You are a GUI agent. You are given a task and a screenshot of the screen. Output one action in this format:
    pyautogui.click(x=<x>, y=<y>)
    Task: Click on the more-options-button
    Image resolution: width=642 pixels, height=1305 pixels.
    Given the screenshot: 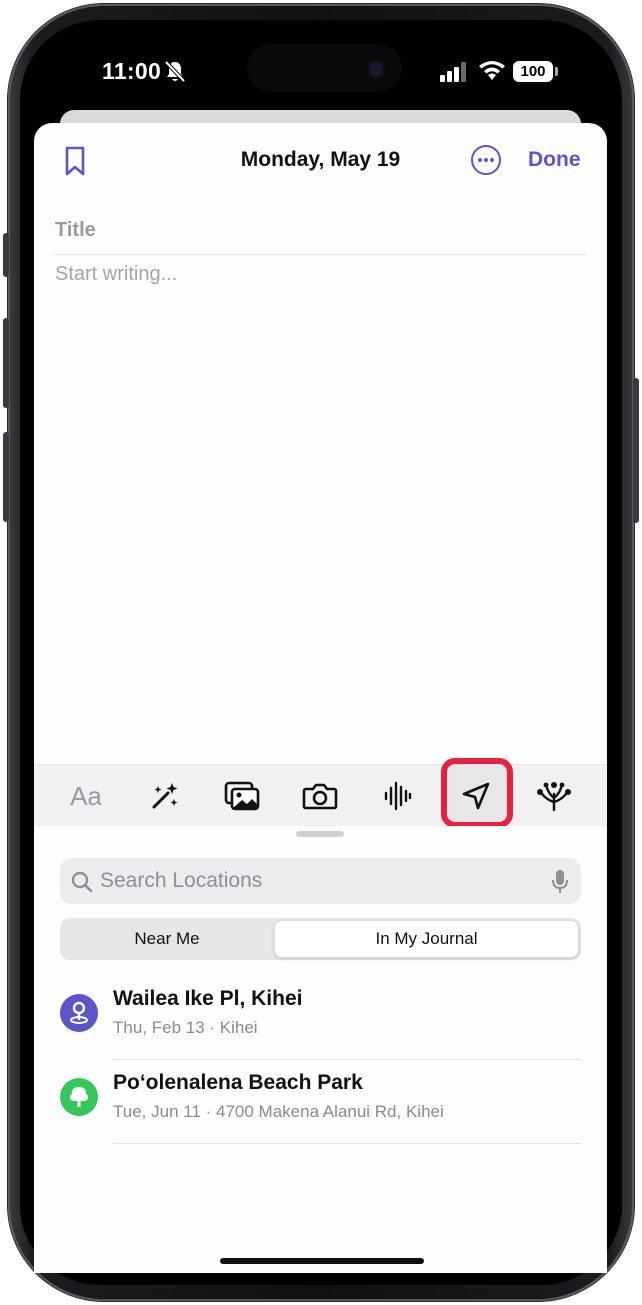 What is the action you would take?
    pyautogui.click(x=486, y=160)
    